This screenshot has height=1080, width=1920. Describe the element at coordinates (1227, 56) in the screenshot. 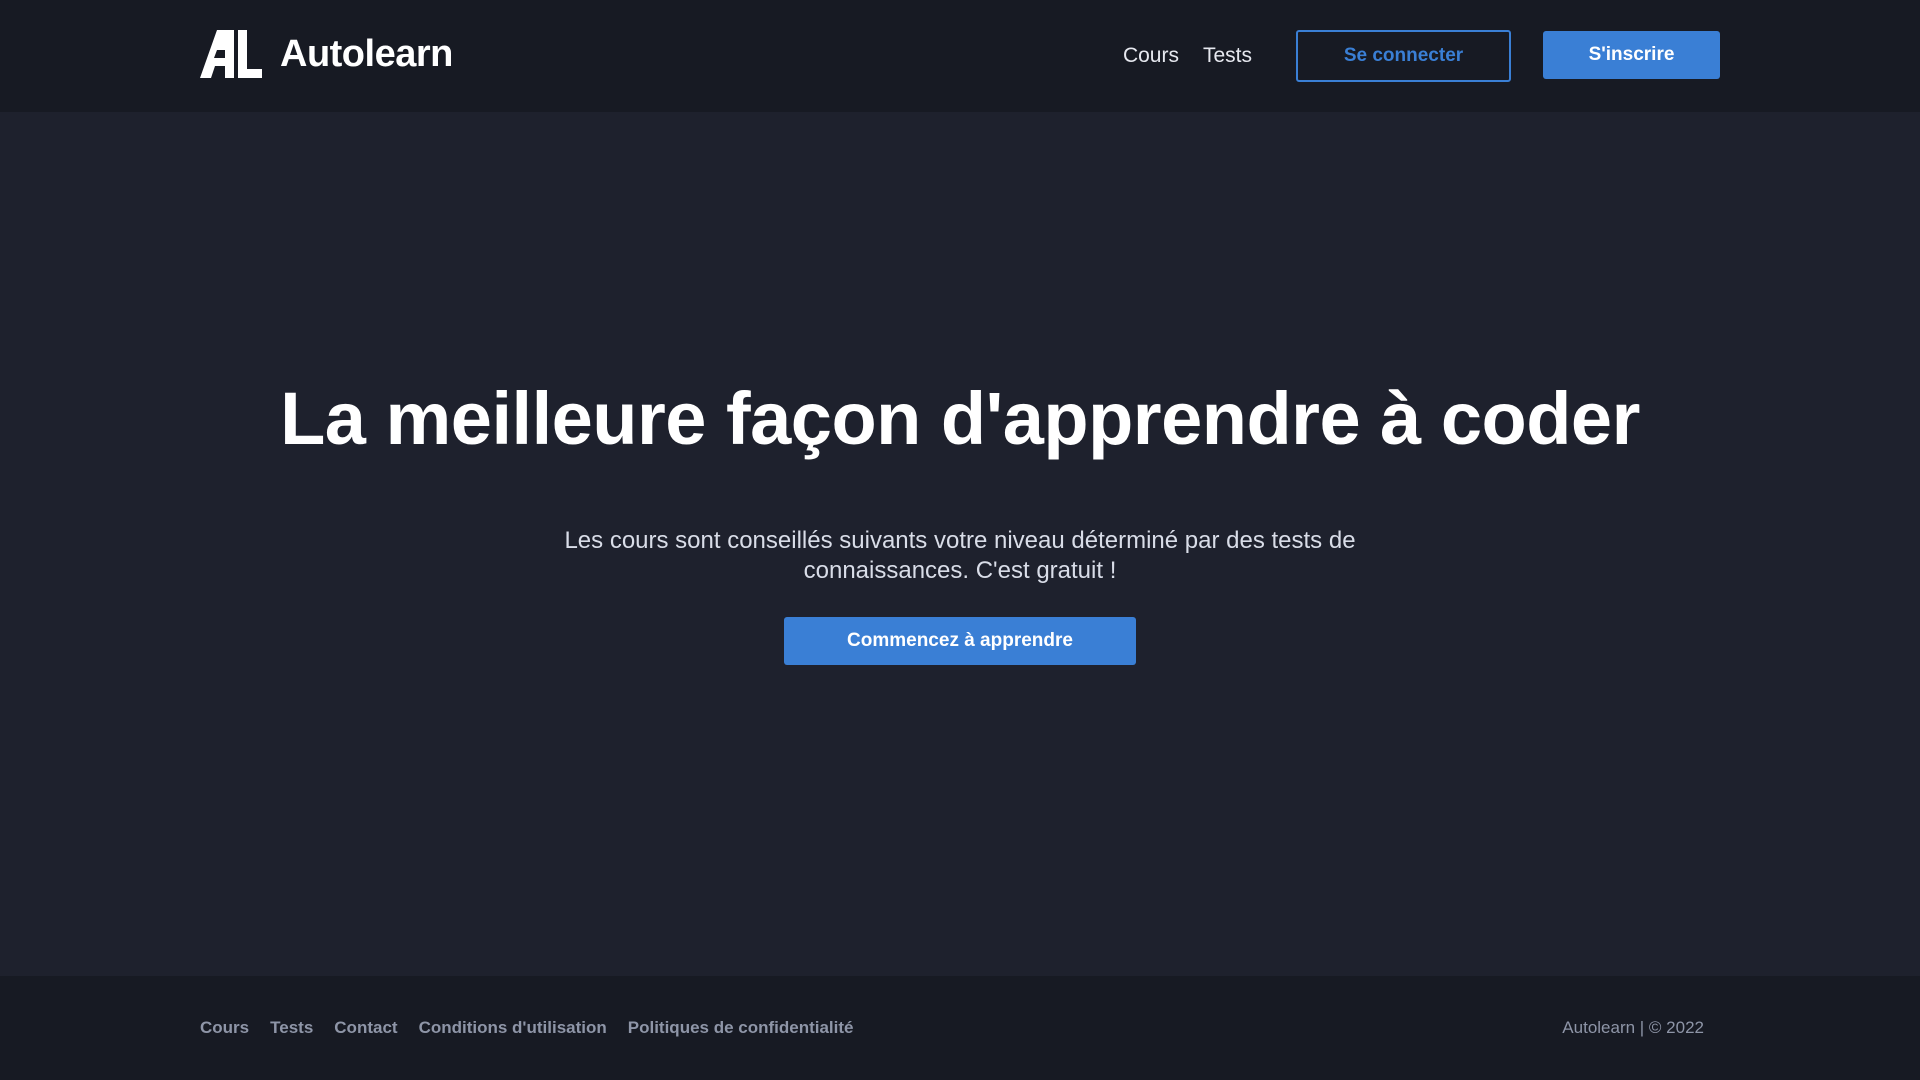

I see `nav-link-tests: Tests` at that location.